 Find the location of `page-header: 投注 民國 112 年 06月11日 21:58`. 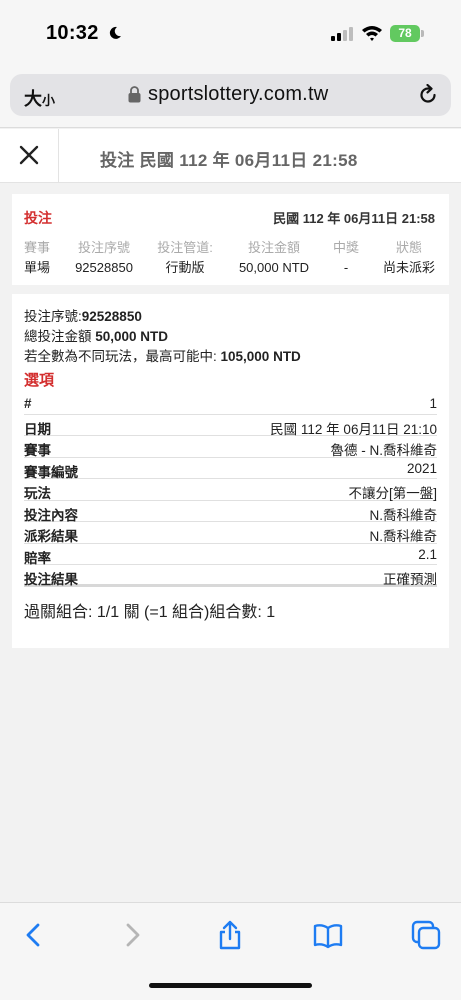

page-header: 投注 民國 112 年 06月11日 21:58 is located at coordinates (230, 156).